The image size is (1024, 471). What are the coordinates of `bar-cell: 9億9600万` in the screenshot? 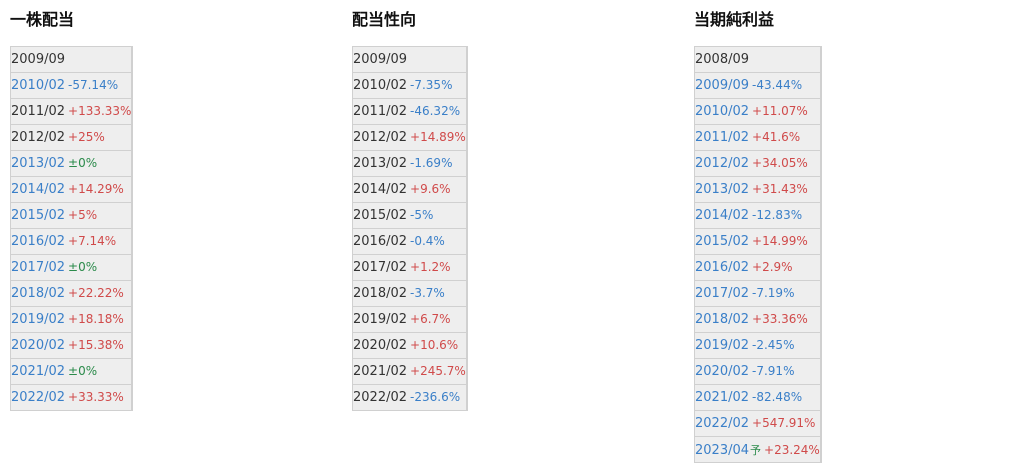 It's located at (820, 163).